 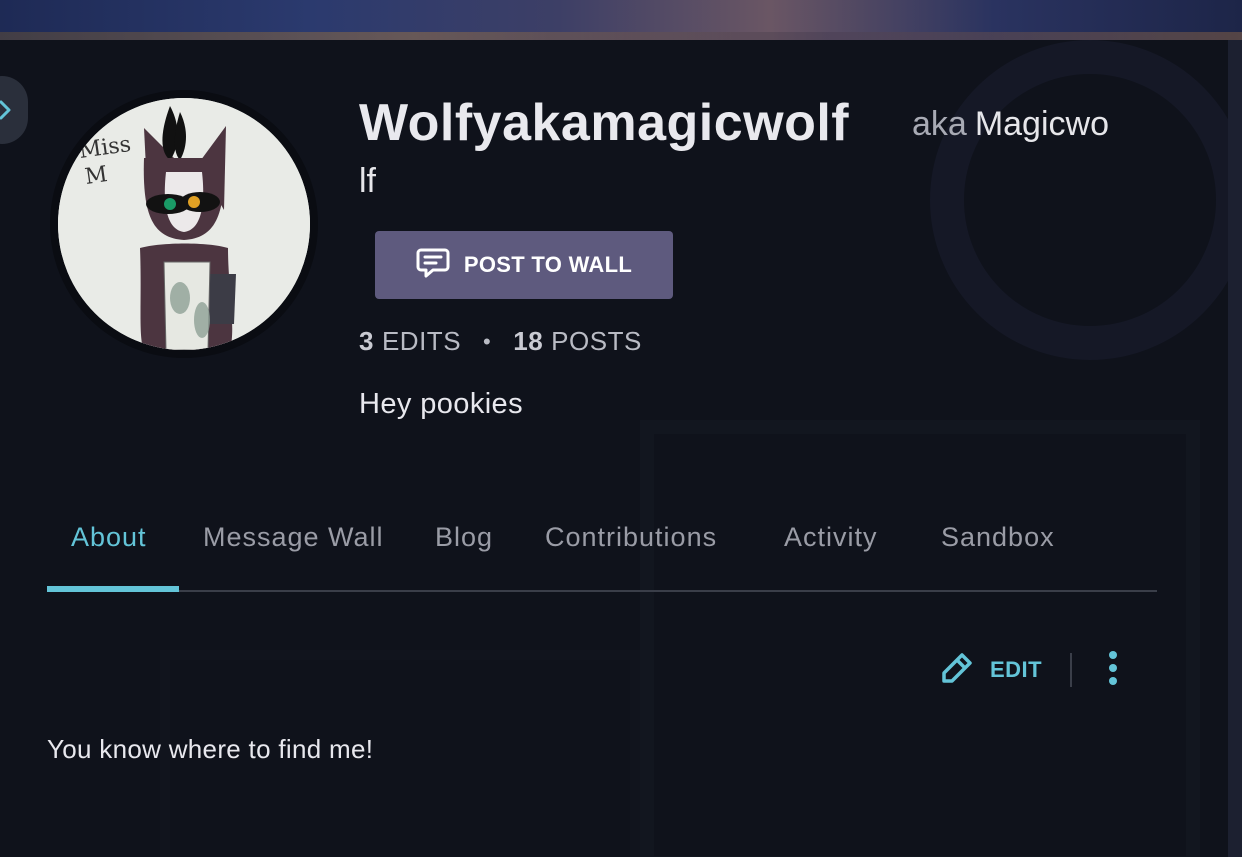 What do you see at coordinates (1079, 200) in the screenshot?
I see `background-decoration` at bounding box center [1079, 200].